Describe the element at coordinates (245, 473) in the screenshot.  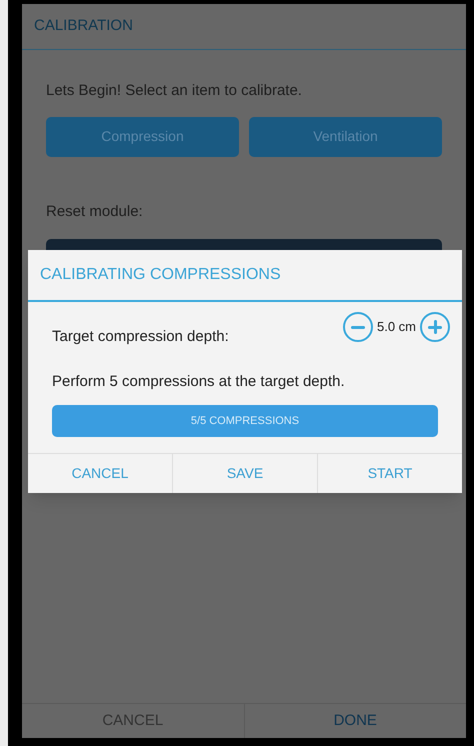
I see `dialog-button: SAVE` at that location.